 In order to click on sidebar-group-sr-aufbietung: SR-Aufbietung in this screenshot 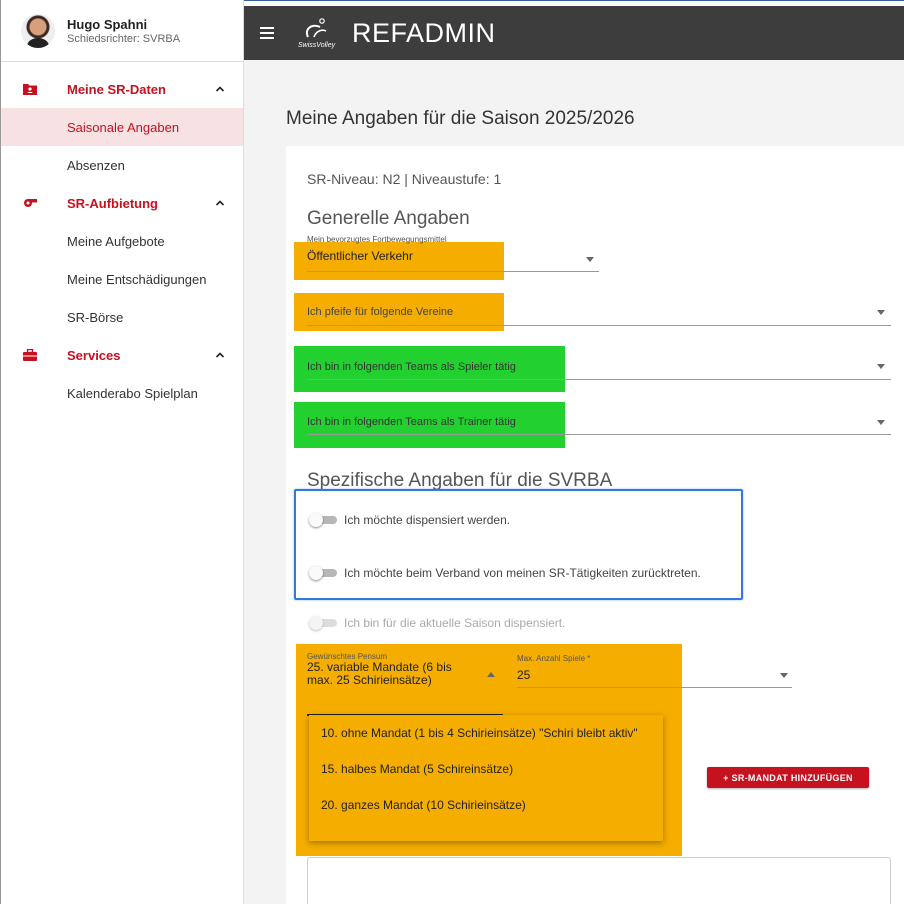, I will do `click(122, 203)`.